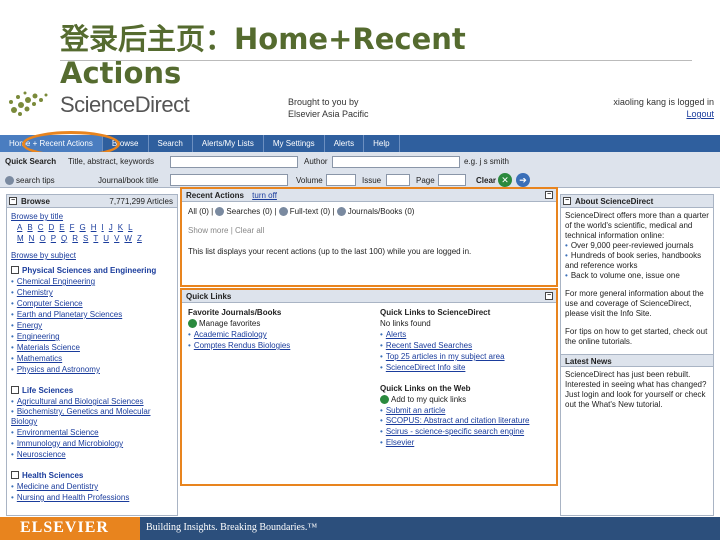 The width and height of the screenshot is (720, 540). What do you see at coordinates (20, 238) in the screenshot?
I see `letter-link: M` at bounding box center [20, 238].